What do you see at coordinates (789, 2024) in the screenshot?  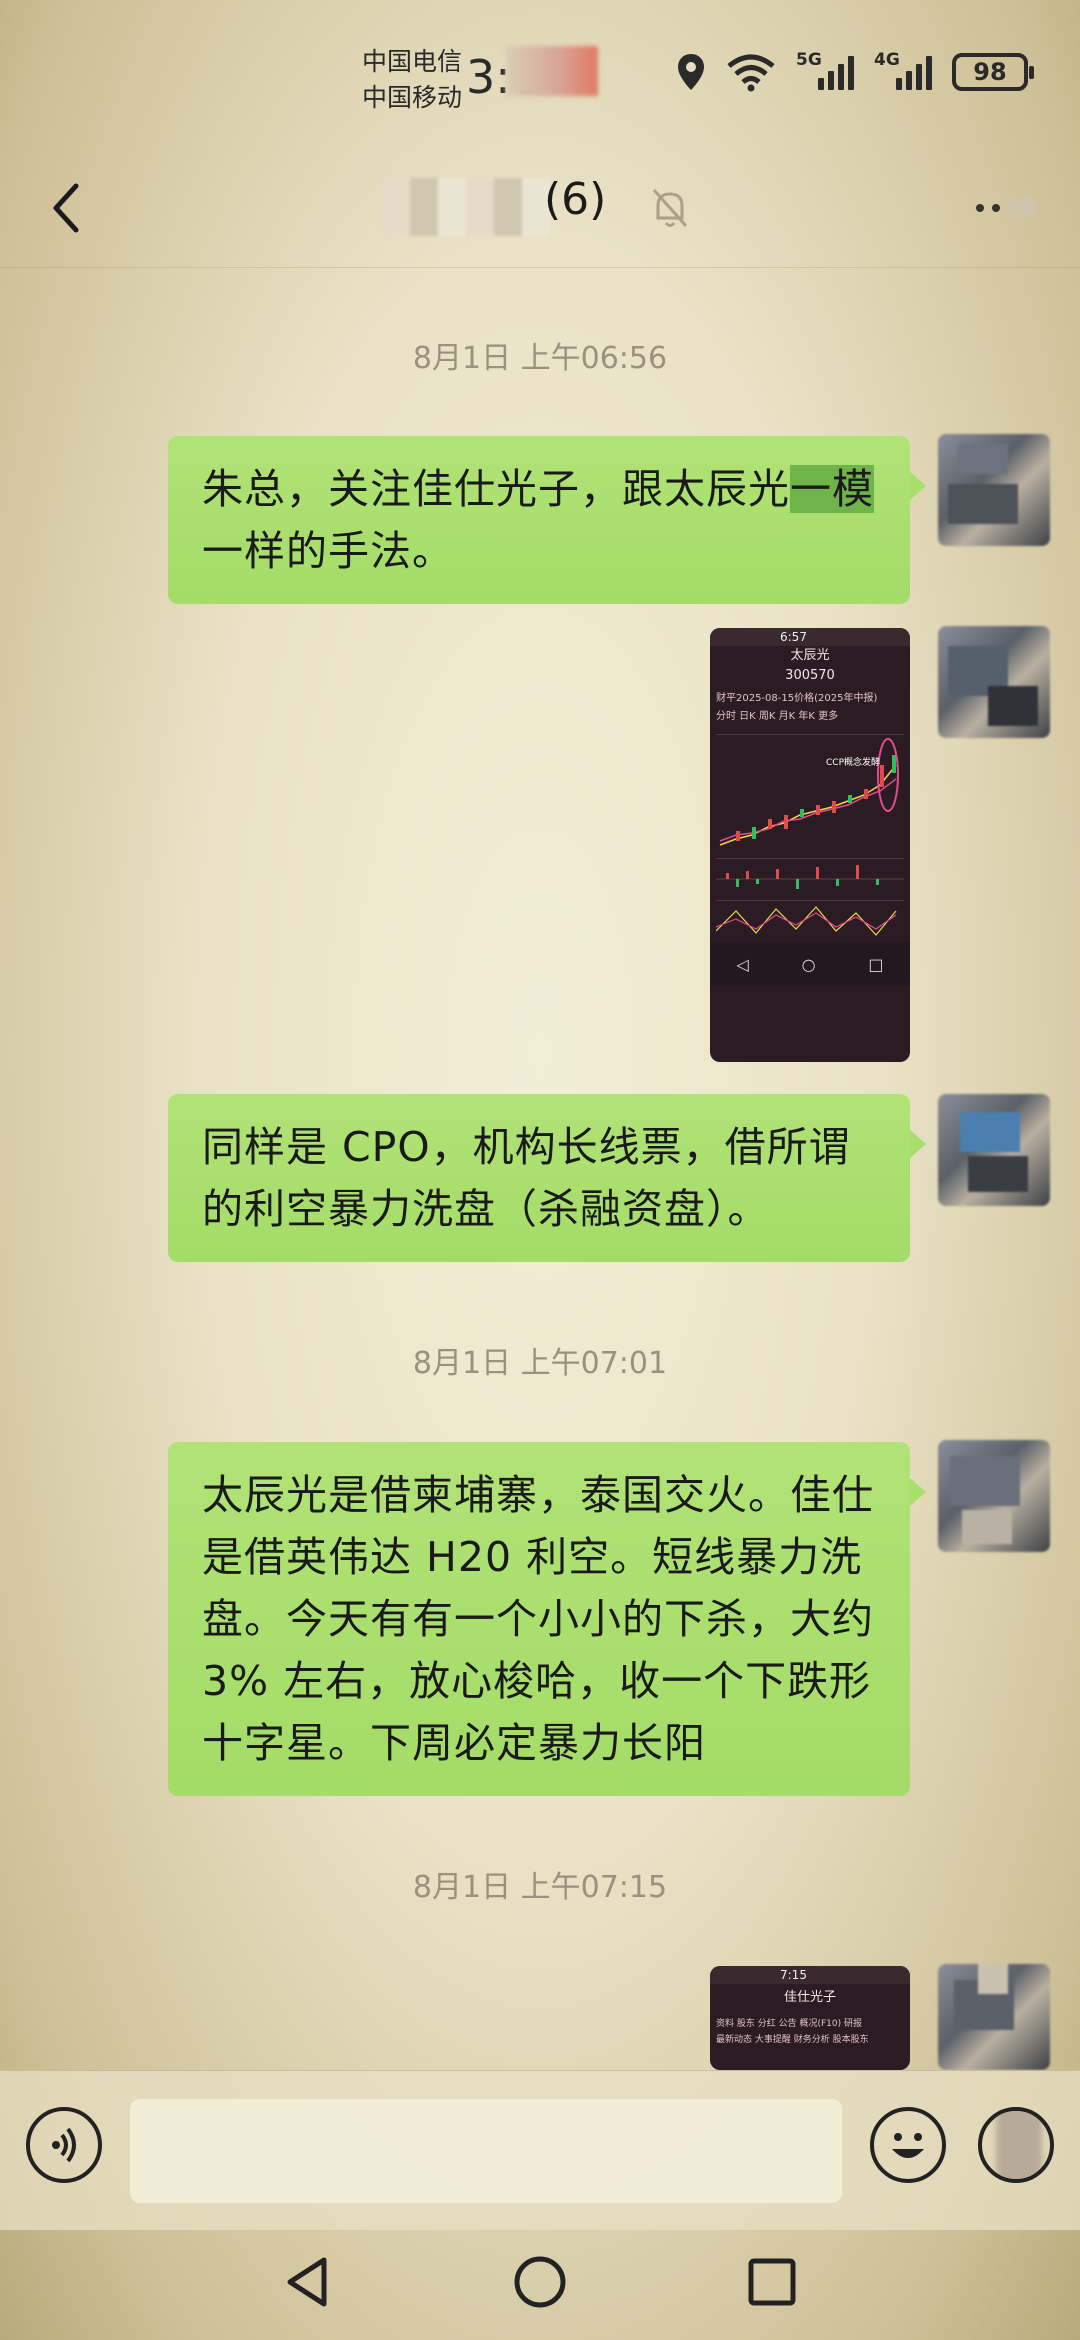 I see `image-row: 资料 股东 分红 公告 概况(F10) 研报` at bounding box center [789, 2024].